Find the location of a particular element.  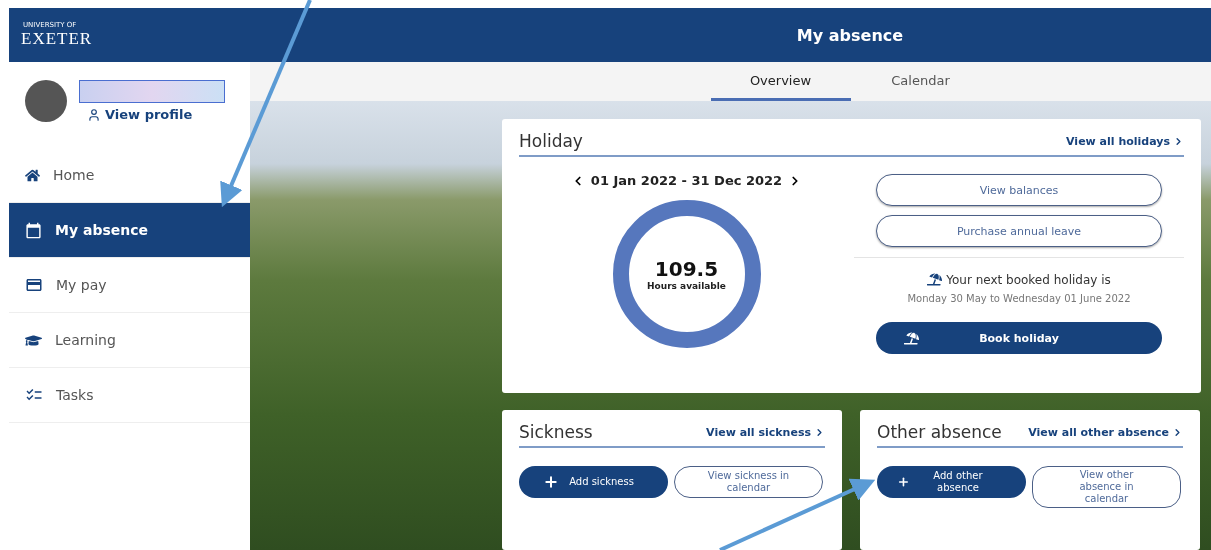

add-button: Add sickness is located at coordinates (593, 482).